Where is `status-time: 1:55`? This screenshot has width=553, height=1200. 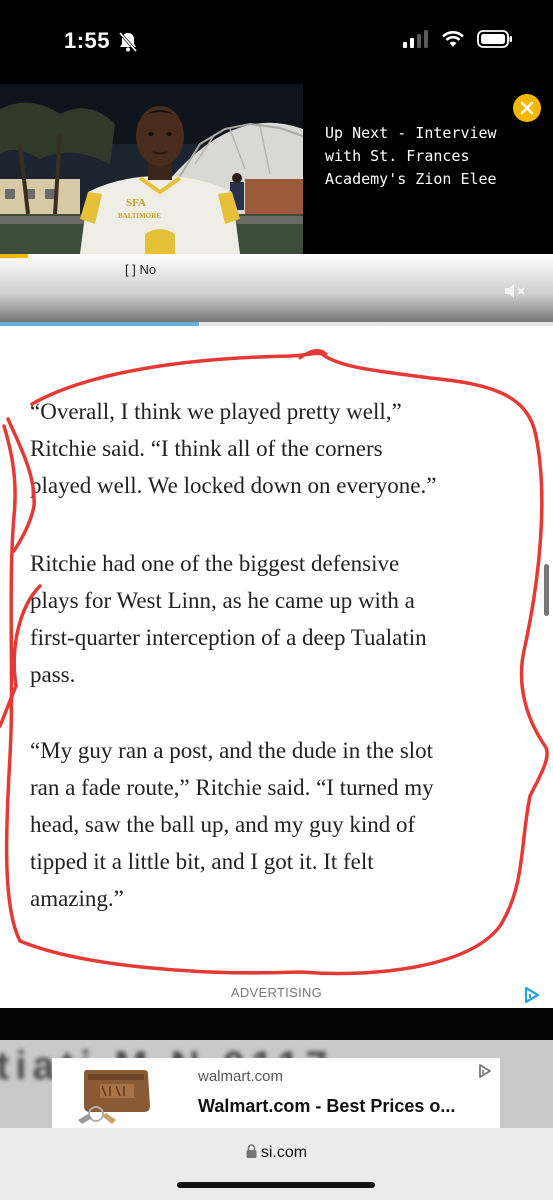 status-time: 1:55 is located at coordinates (87, 40).